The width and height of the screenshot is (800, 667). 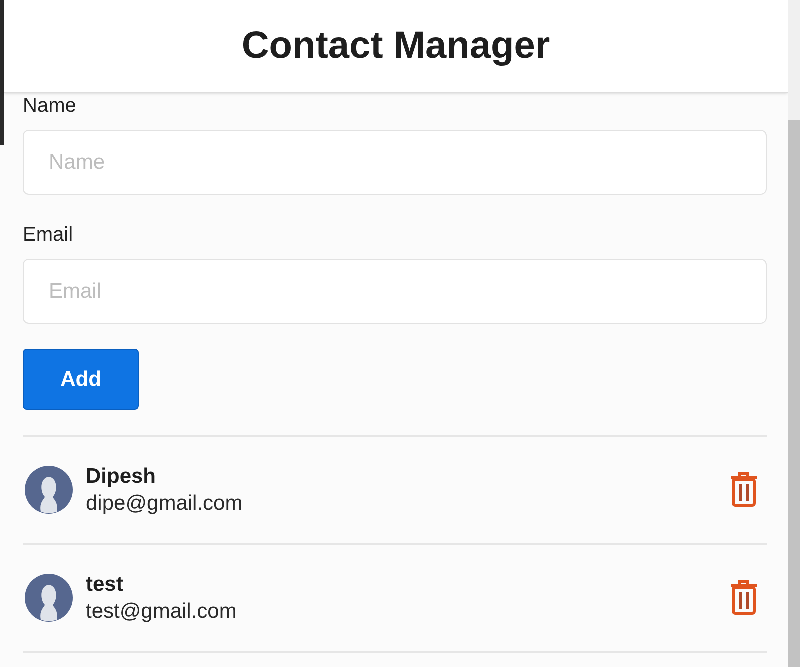 I want to click on text-input: Email, so click(x=395, y=291).